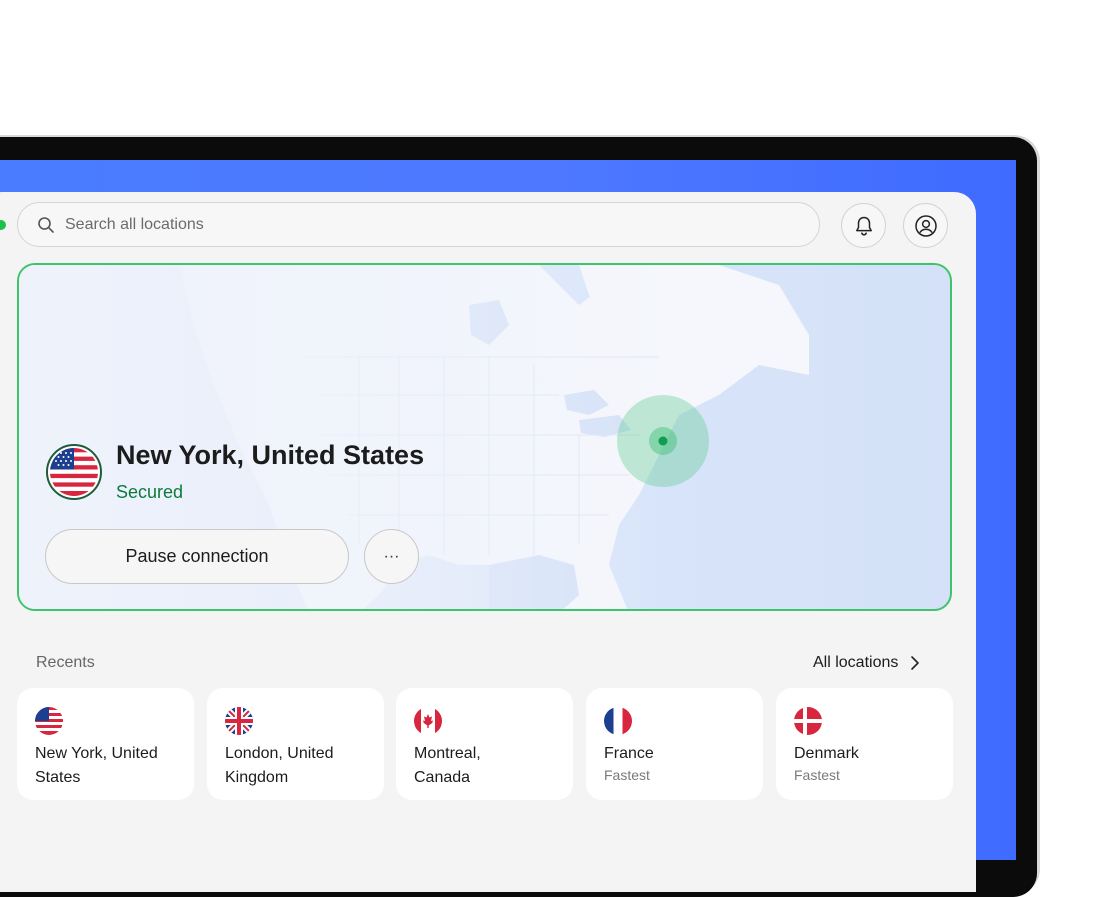  I want to click on more-icon: ···, so click(391, 556).